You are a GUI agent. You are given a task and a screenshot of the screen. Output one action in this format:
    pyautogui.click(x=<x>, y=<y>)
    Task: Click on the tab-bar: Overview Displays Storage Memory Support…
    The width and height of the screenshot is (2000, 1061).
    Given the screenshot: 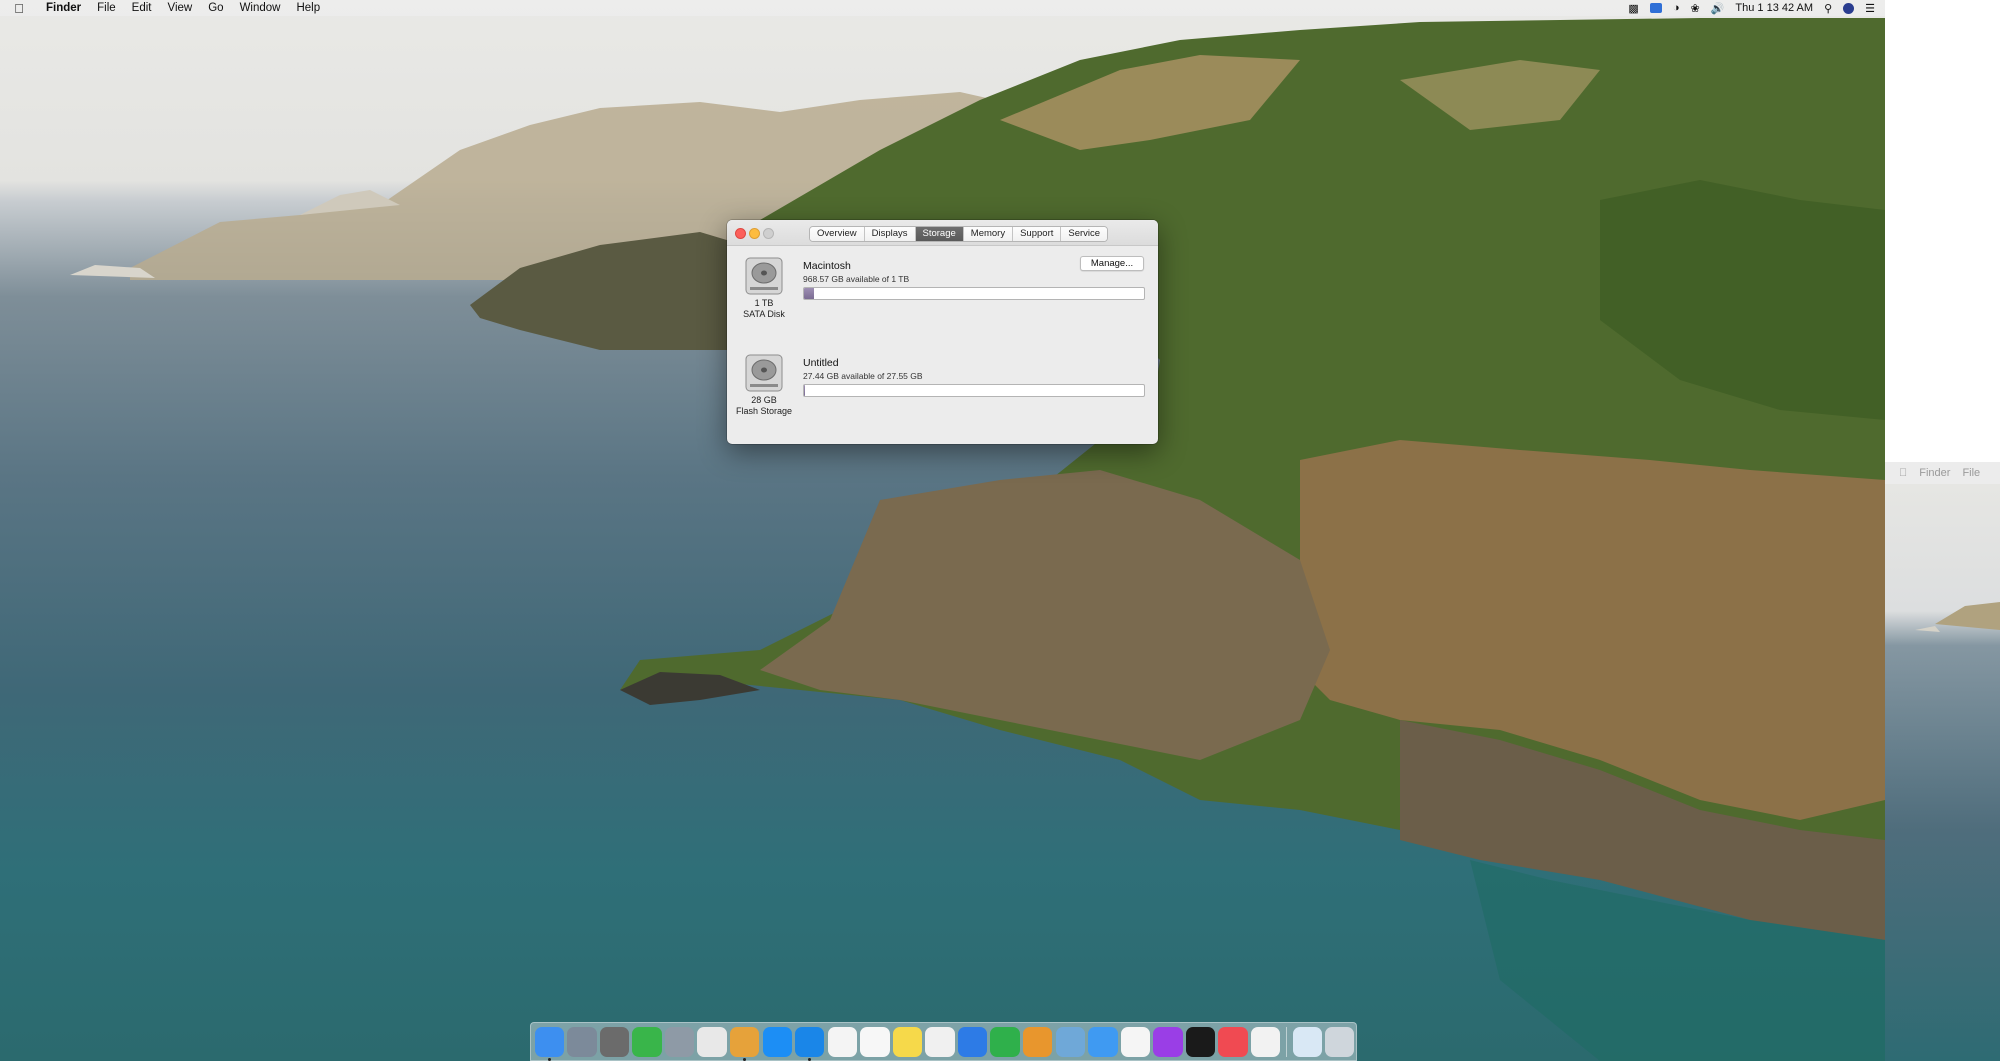 What is the action you would take?
    pyautogui.click(x=959, y=234)
    